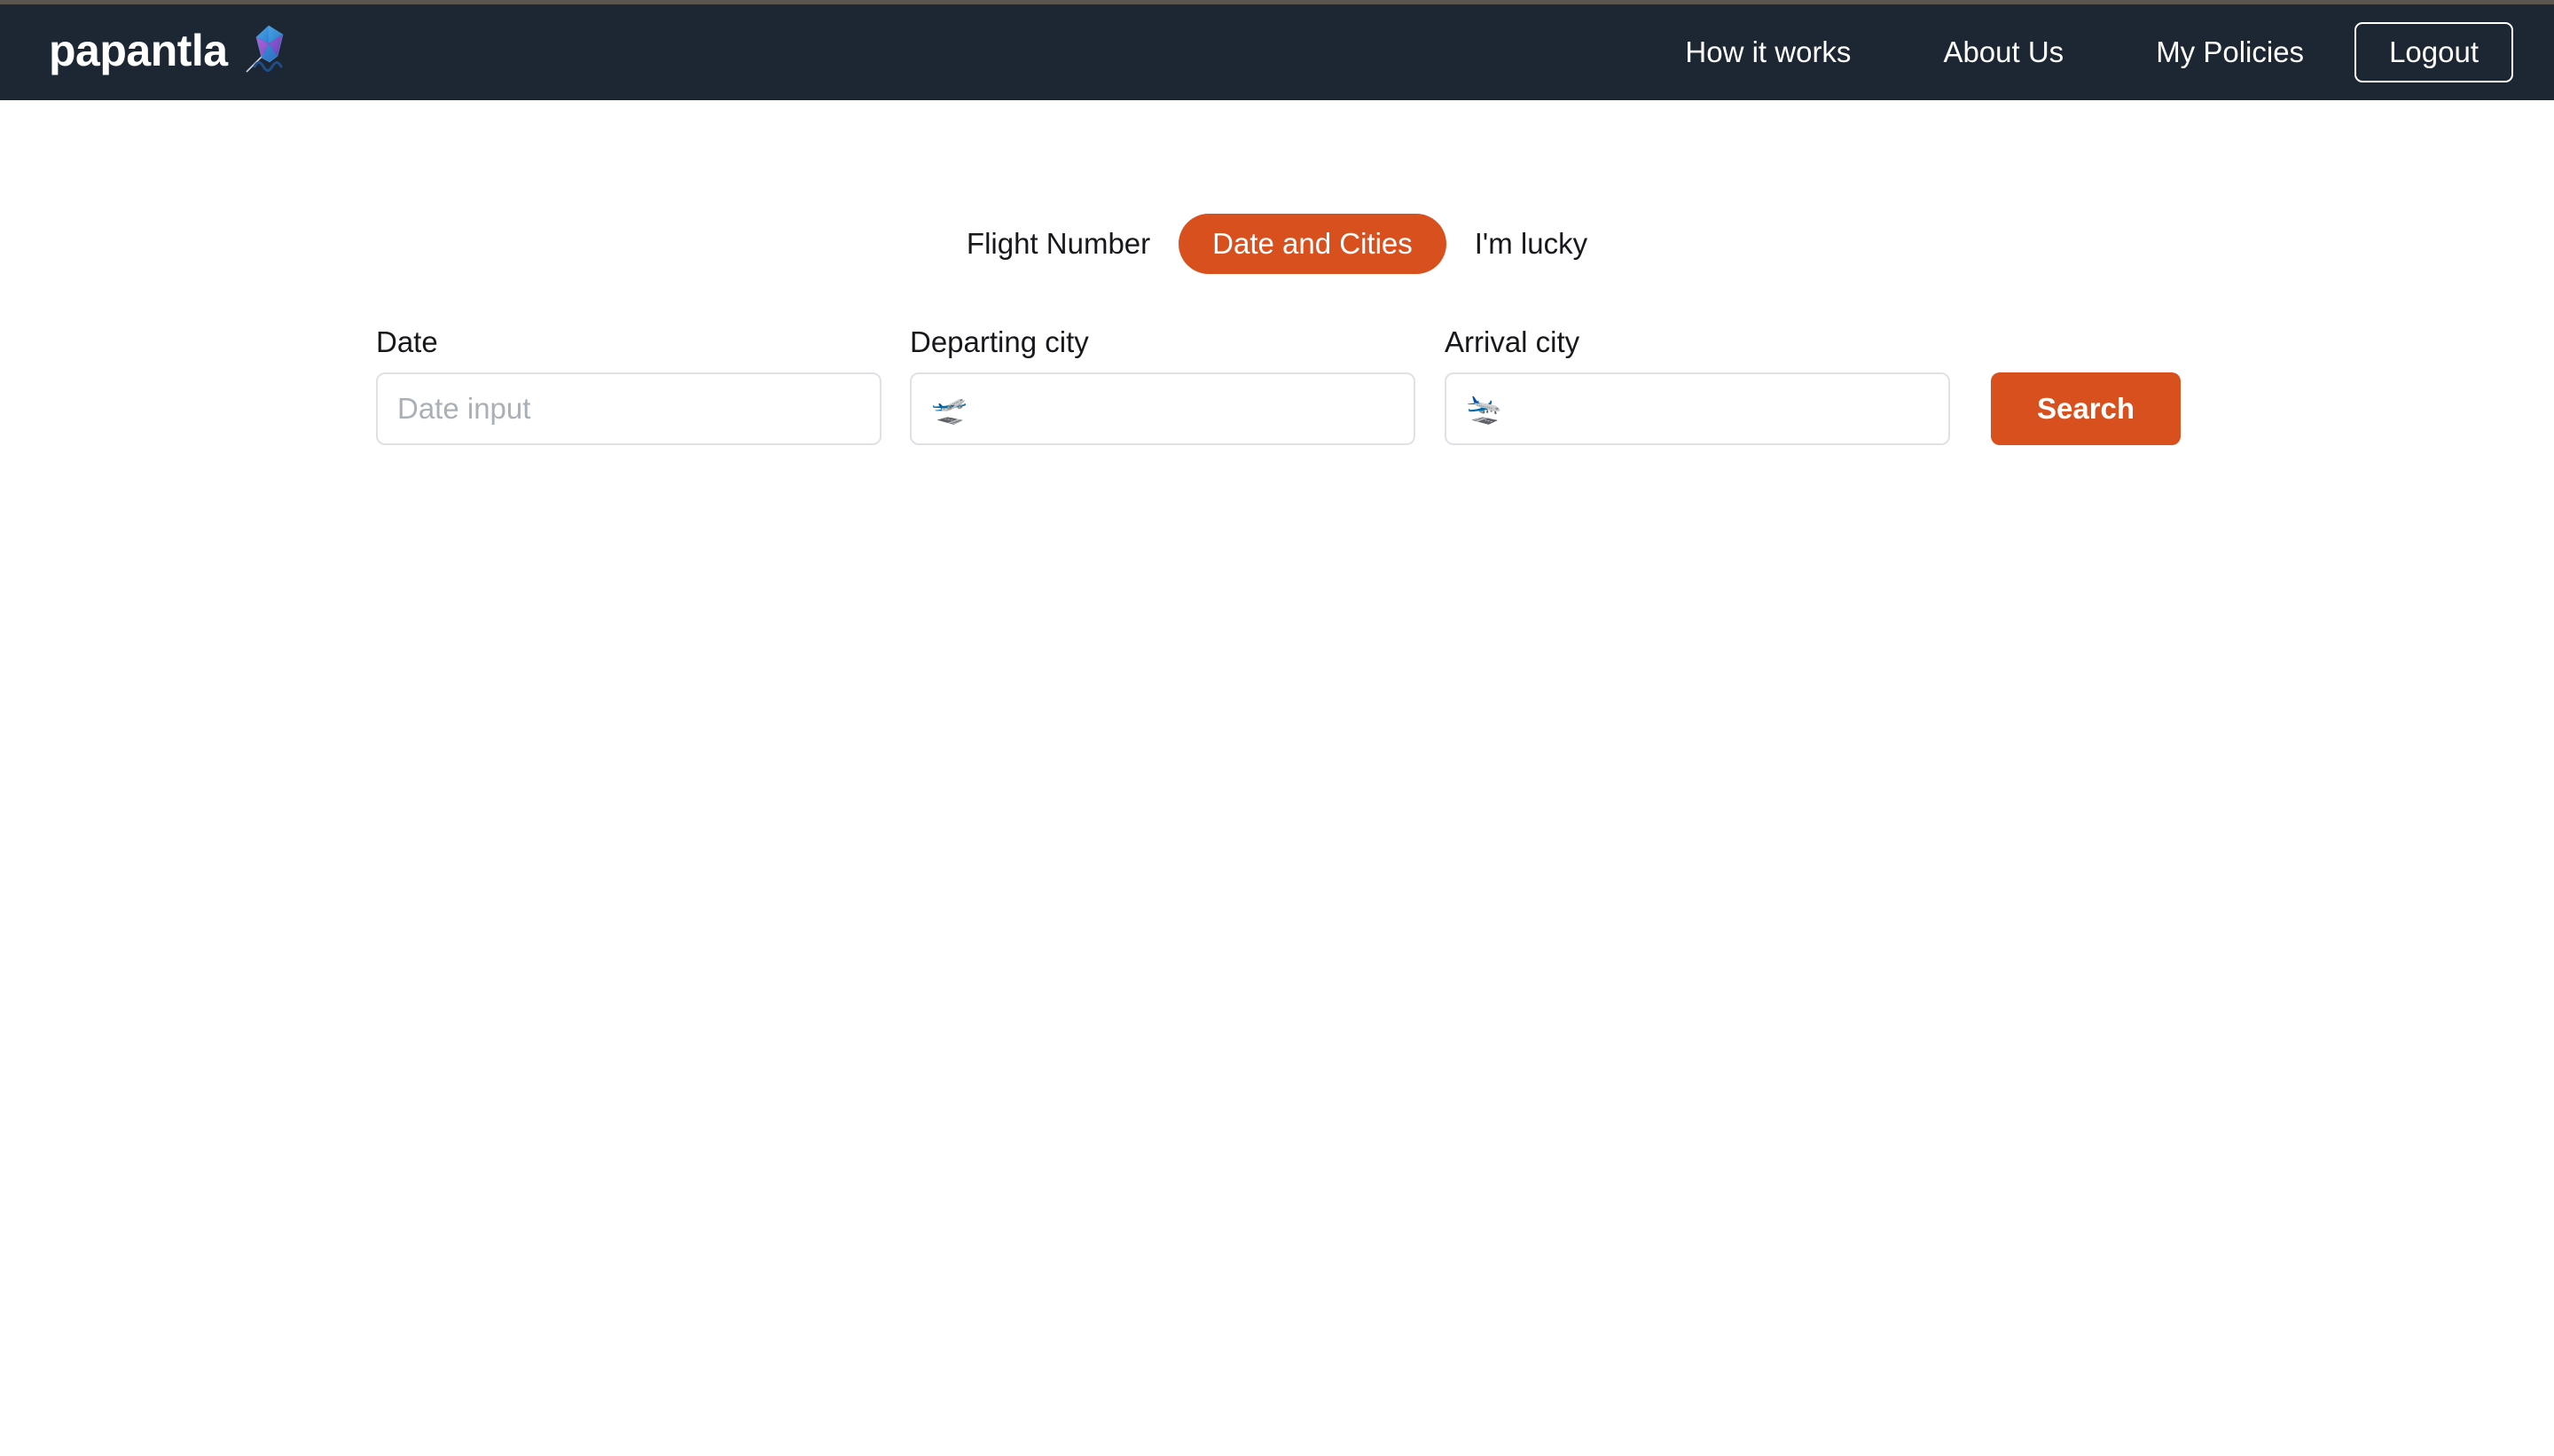 The image size is (2554, 1456). What do you see at coordinates (407, 341) in the screenshot?
I see `date-label: Date` at bounding box center [407, 341].